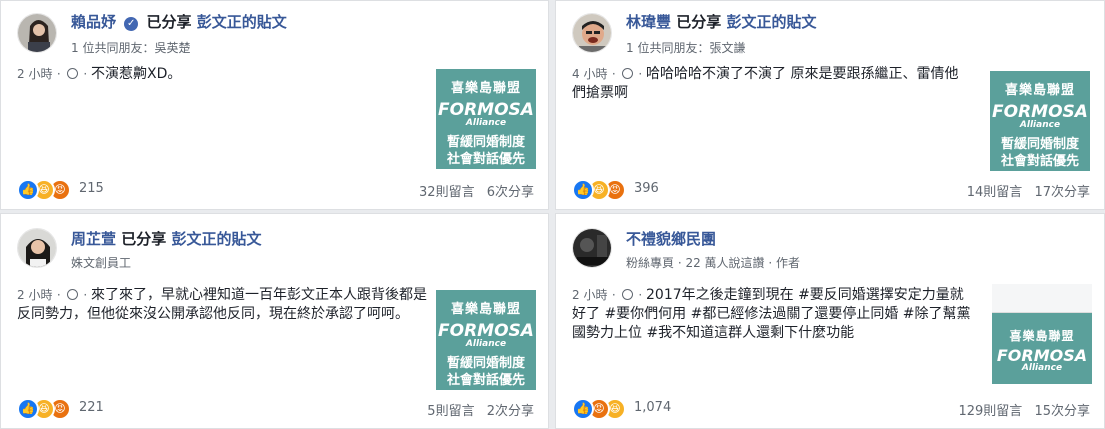 The image size is (1105, 429). What do you see at coordinates (130, 47) in the screenshot?
I see `mutual-friends: 1 位共同朋友：吳英楚` at bounding box center [130, 47].